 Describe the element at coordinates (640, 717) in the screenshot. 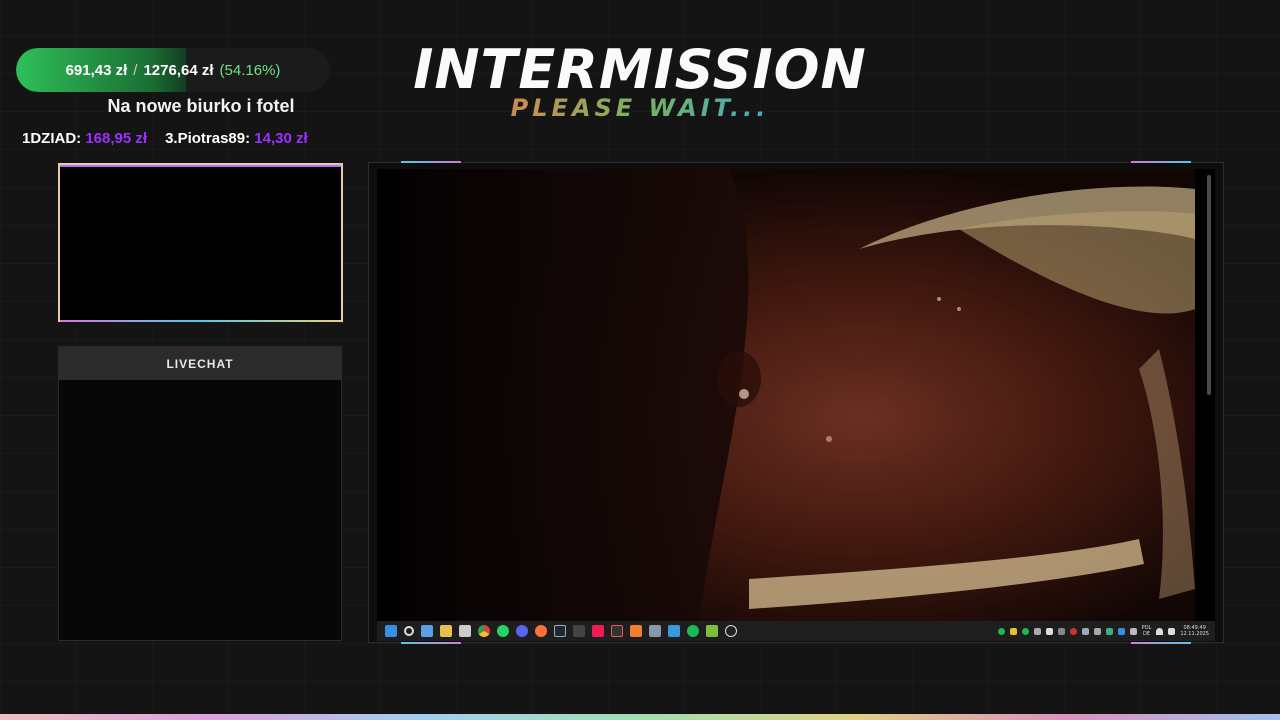

I see `rainbow-bottom-bar` at that location.